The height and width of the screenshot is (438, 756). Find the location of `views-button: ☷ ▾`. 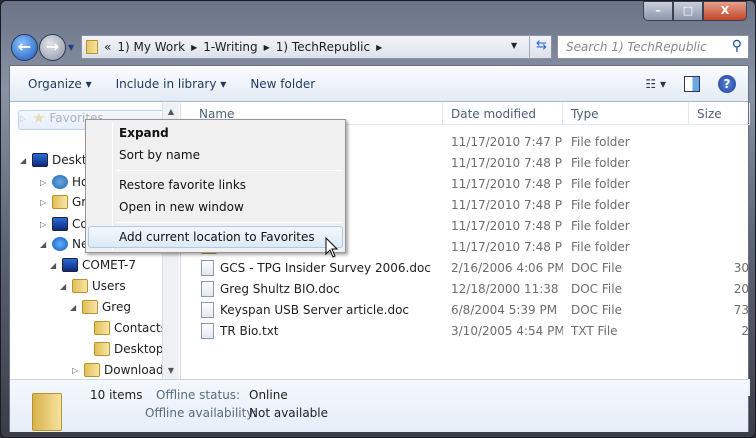

views-button: ☷ ▾ is located at coordinates (655, 84).